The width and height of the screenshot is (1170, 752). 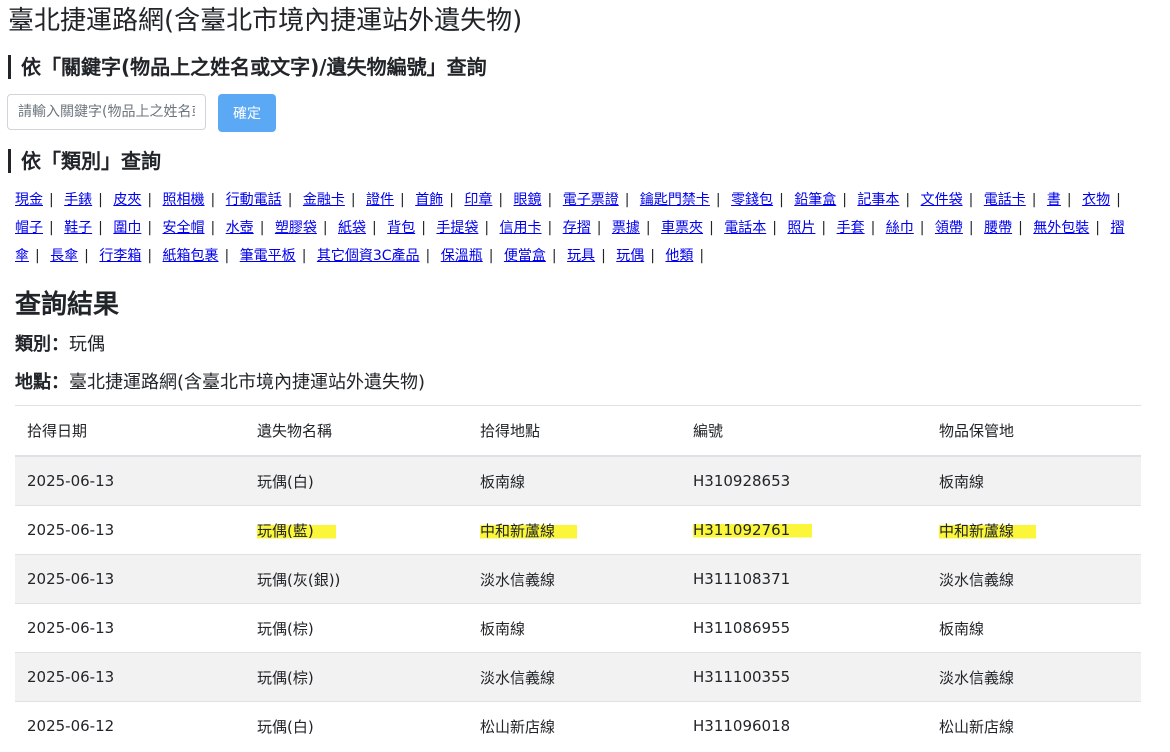 What do you see at coordinates (988, 530) in the screenshot?
I see `highlighted-text: 中和新蘆線` at bounding box center [988, 530].